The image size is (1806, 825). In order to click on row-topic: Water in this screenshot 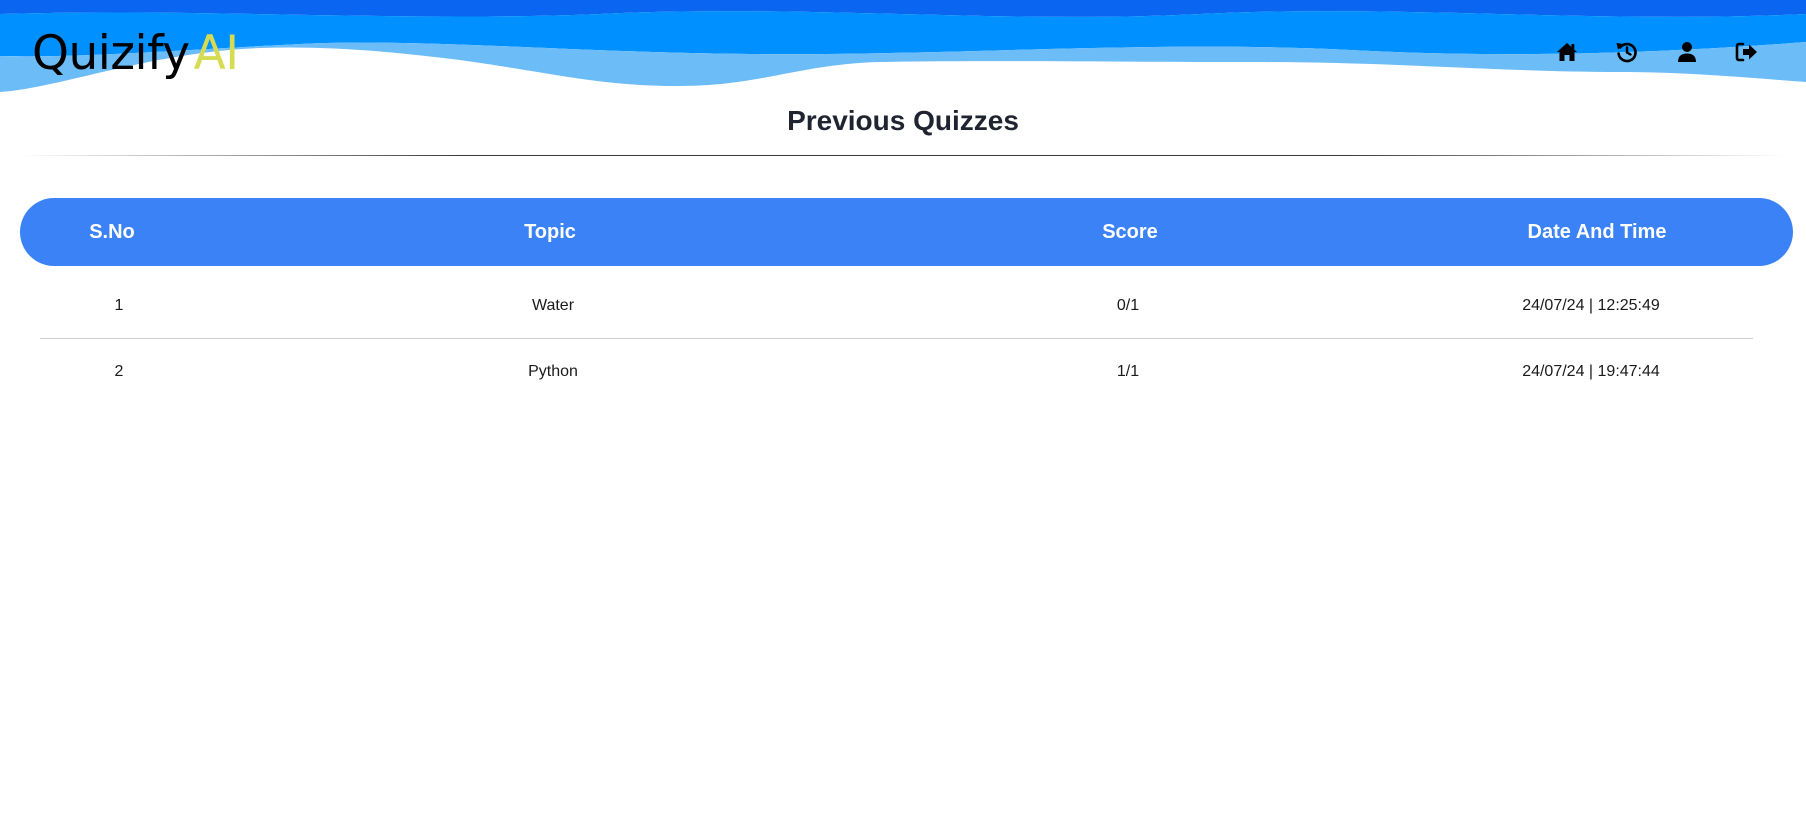, I will do `click(553, 305)`.